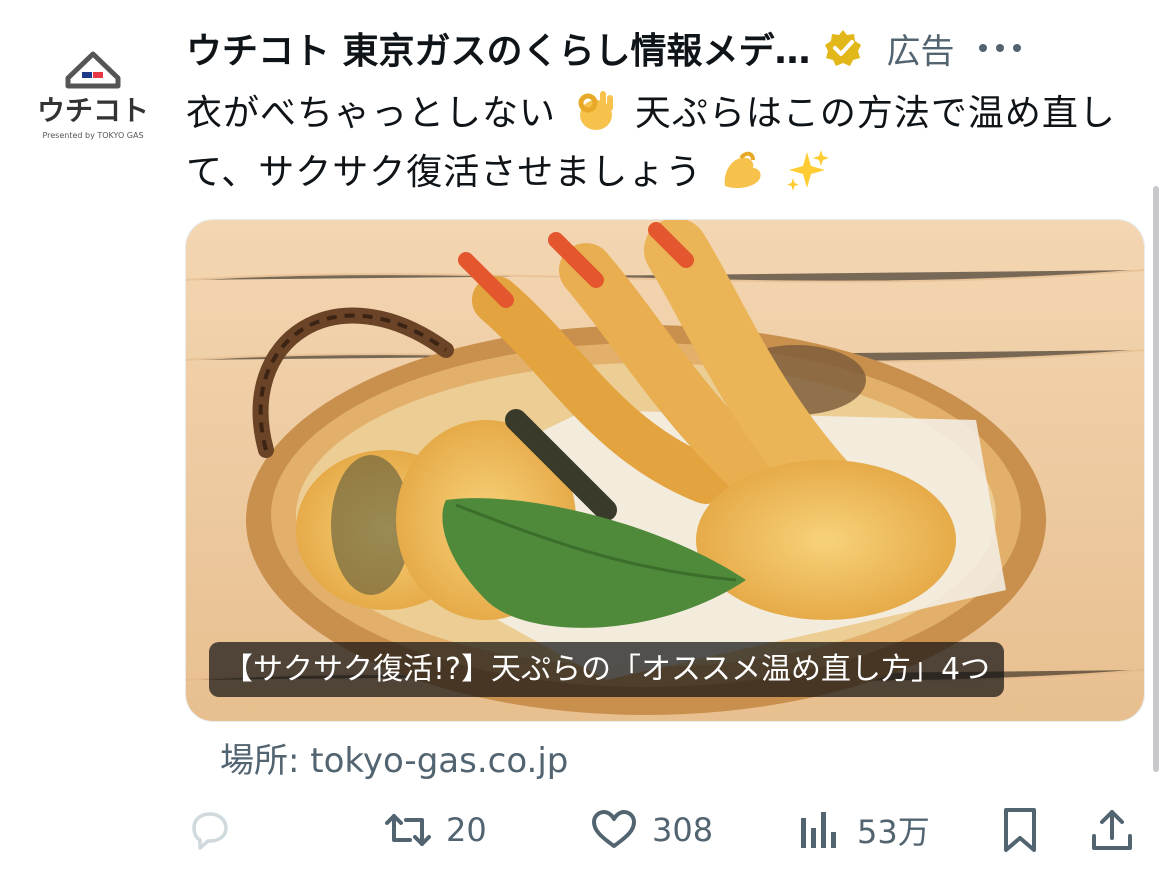 The height and width of the screenshot is (895, 1169). I want to click on scrollbar, so click(1156, 479).